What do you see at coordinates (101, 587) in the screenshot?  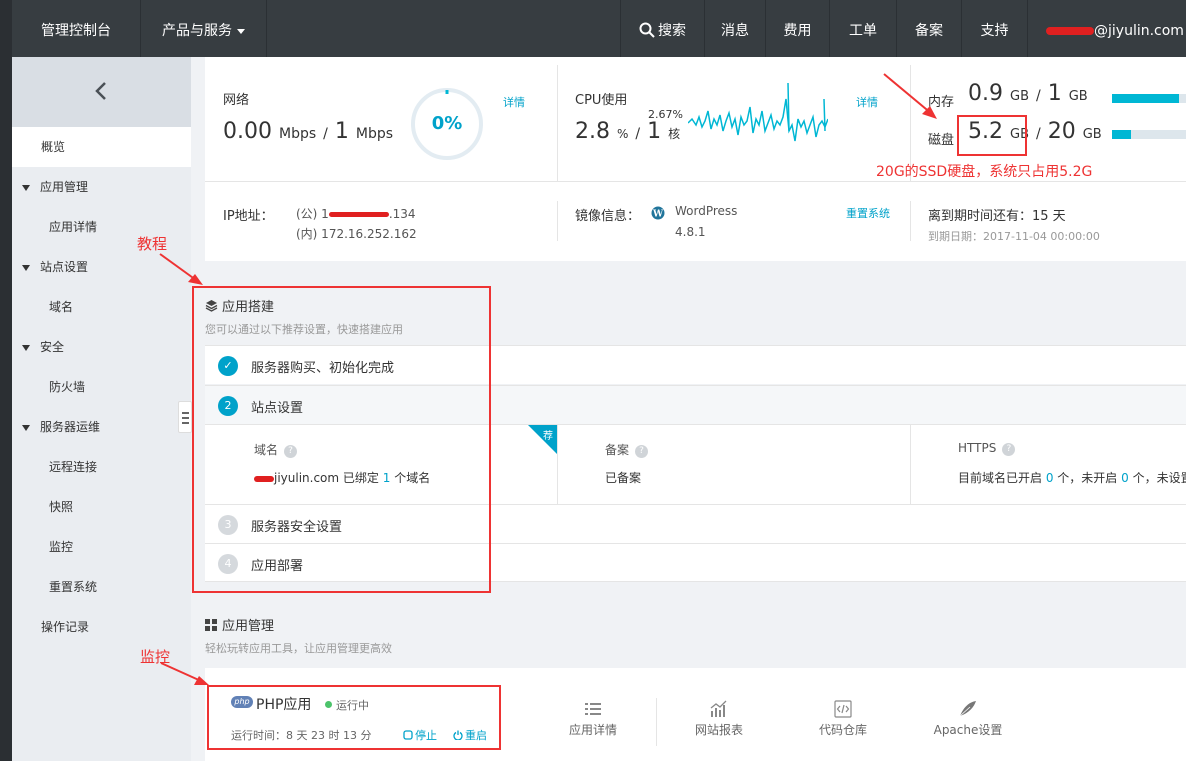 I see `sidebar-item-reset-system: 重置系统` at bounding box center [101, 587].